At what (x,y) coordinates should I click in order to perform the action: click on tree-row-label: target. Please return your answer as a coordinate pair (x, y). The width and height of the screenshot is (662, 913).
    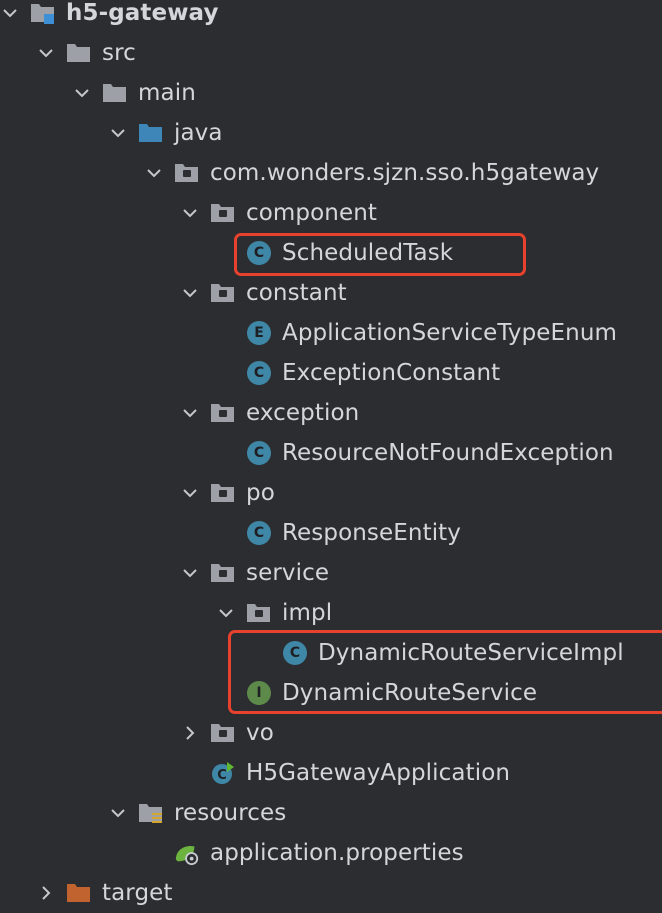
    Looking at the image, I should click on (137, 893).